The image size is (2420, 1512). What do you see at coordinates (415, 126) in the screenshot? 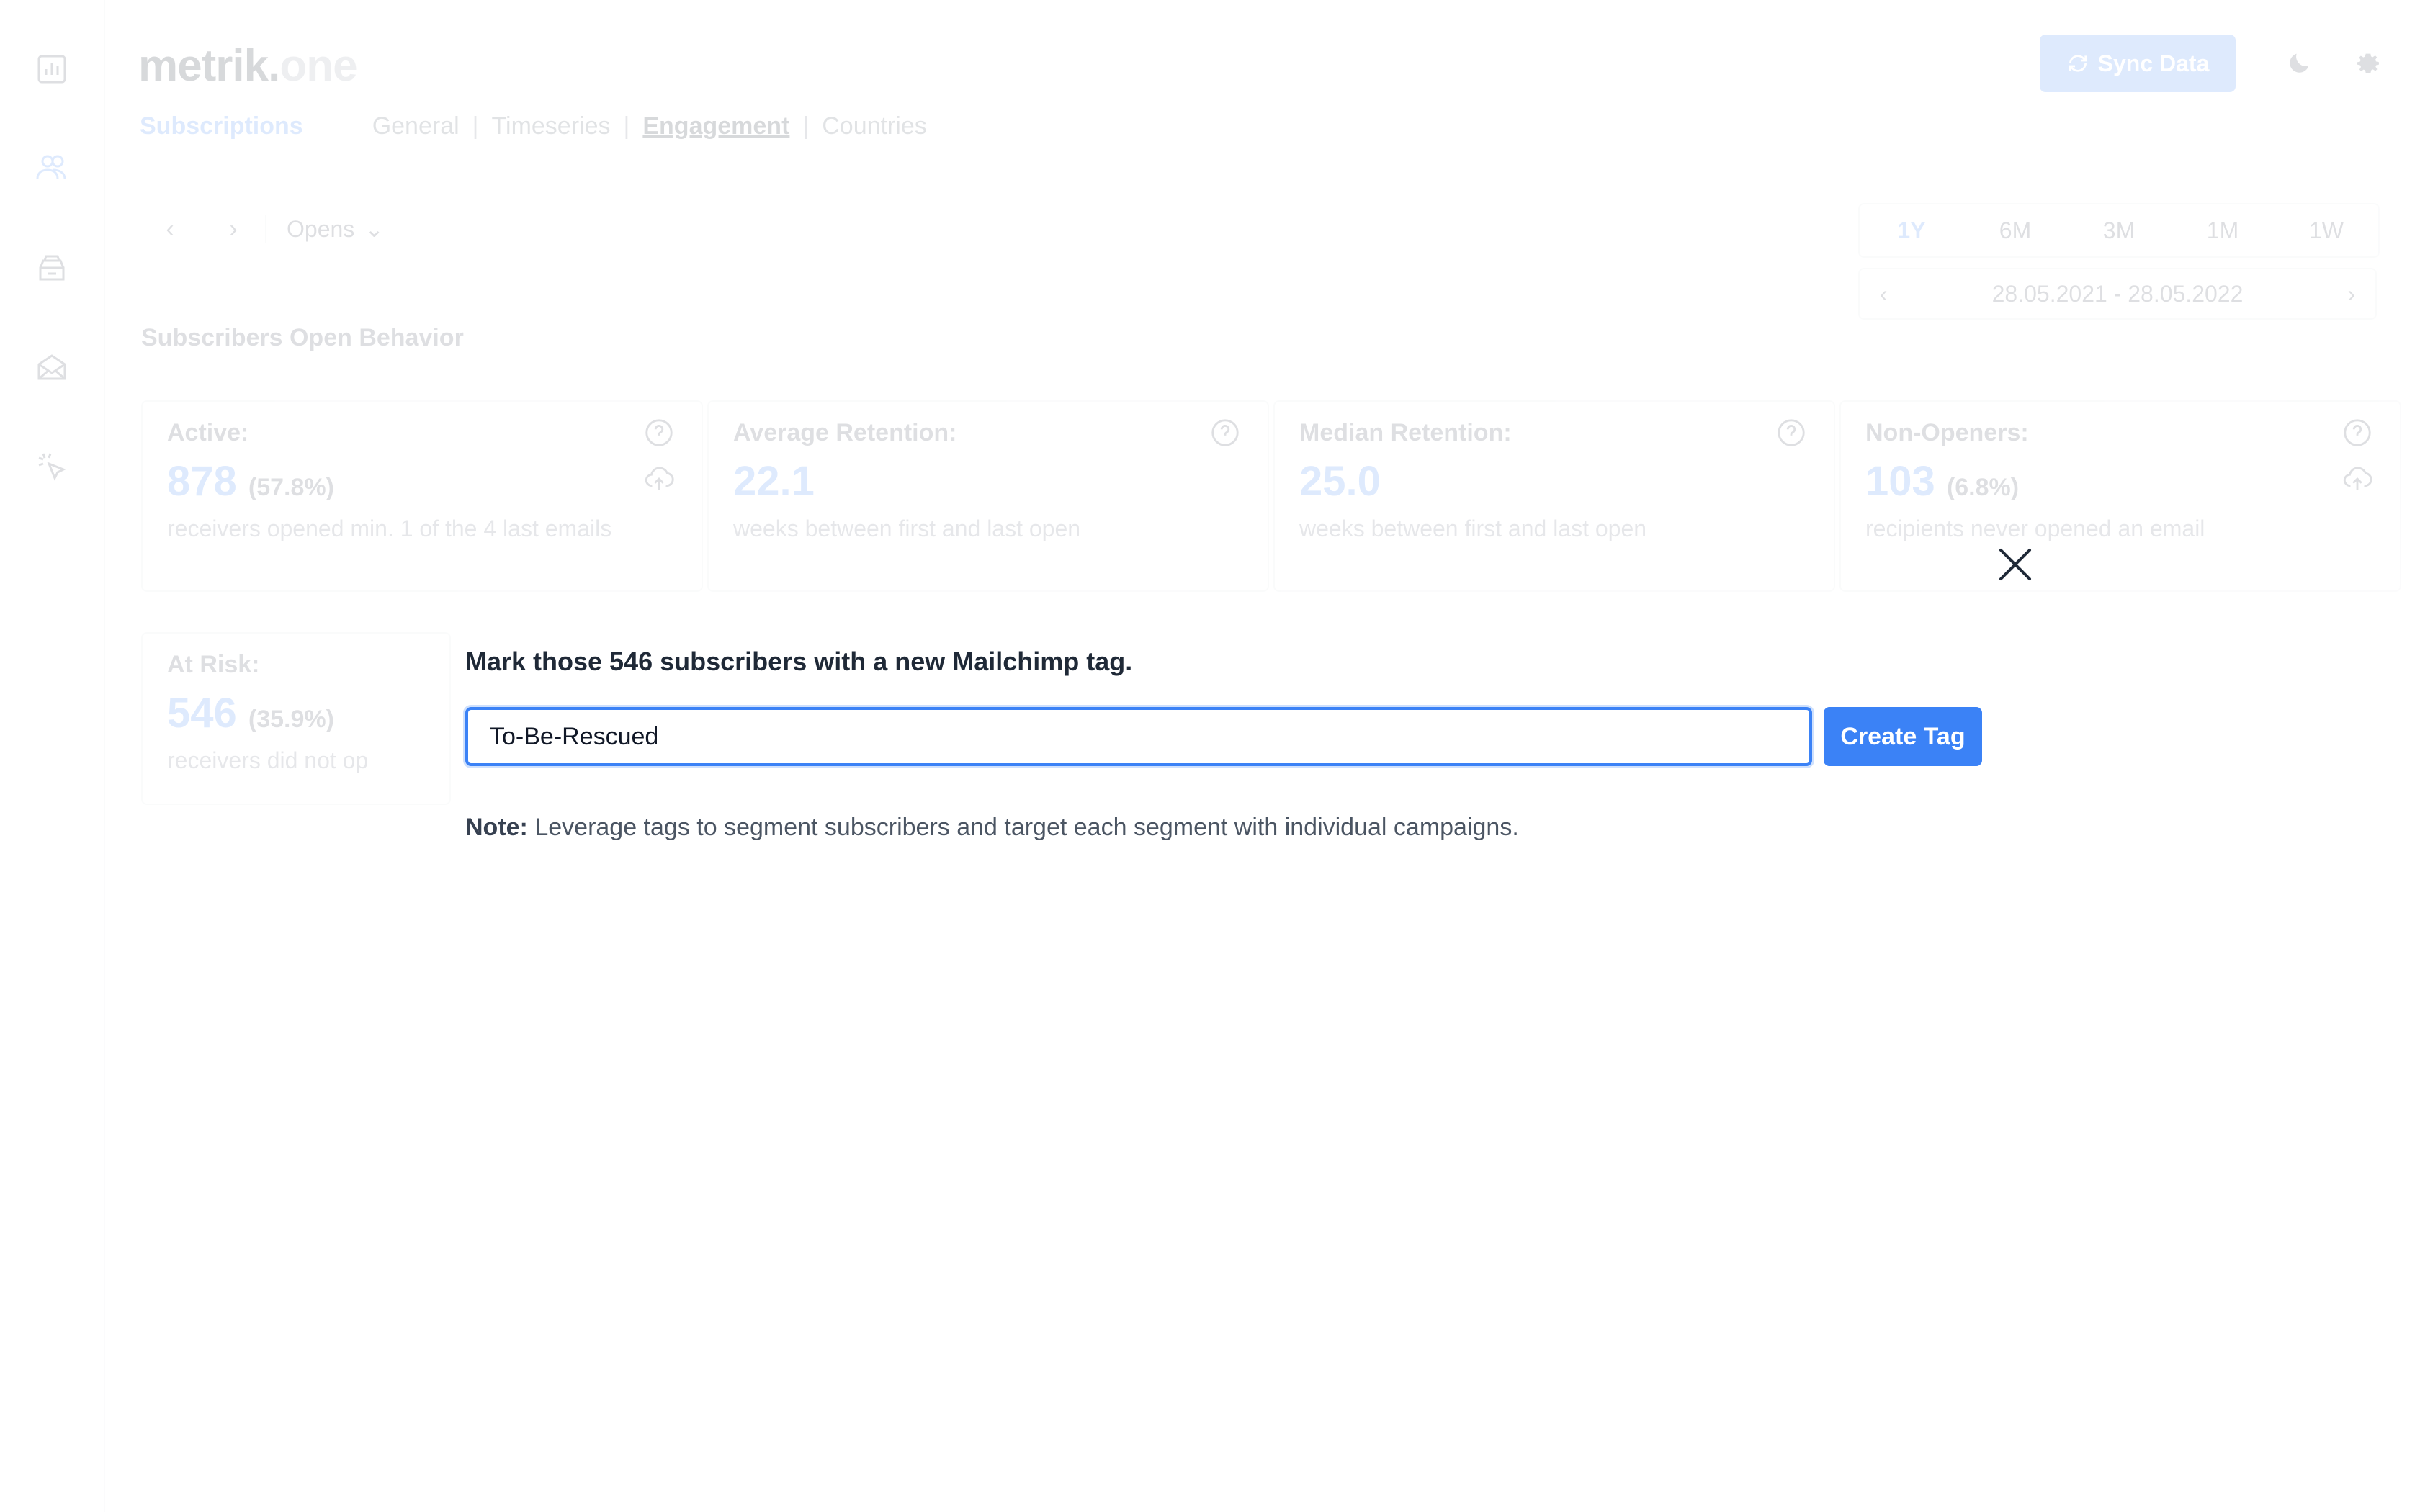
I see `tab-general: General` at bounding box center [415, 126].